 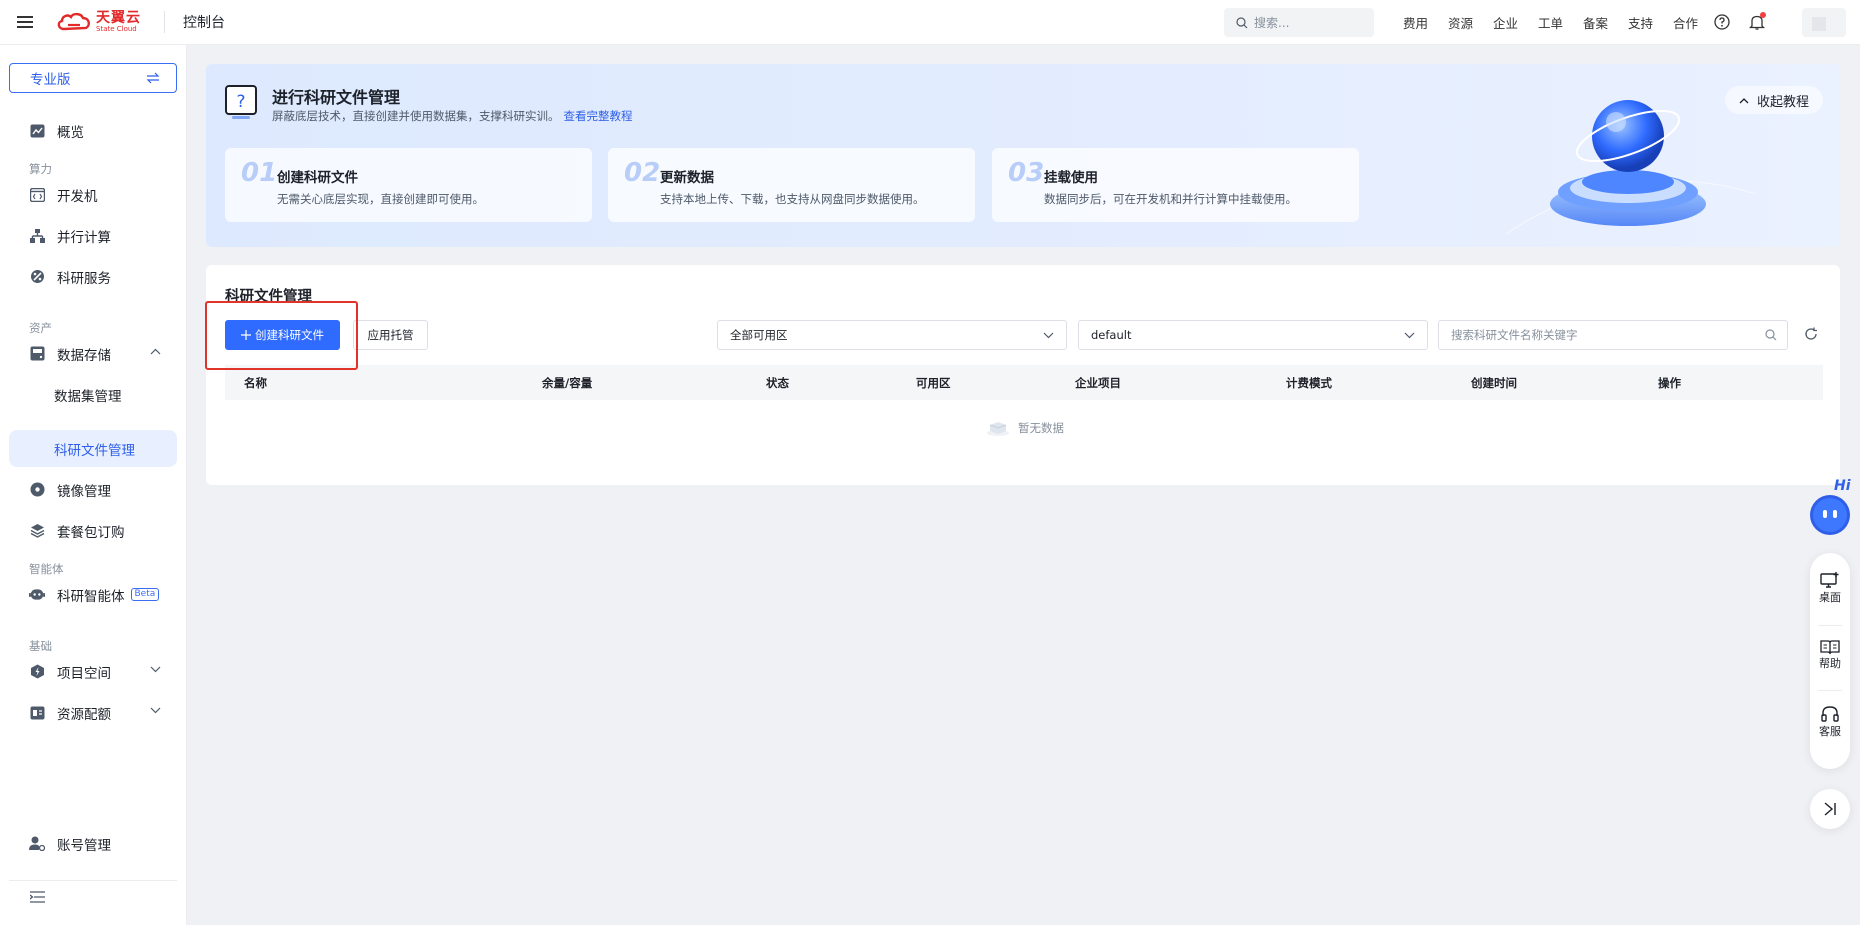 What do you see at coordinates (93, 130) in the screenshot?
I see `sidebar-item-overview: 概览` at bounding box center [93, 130].